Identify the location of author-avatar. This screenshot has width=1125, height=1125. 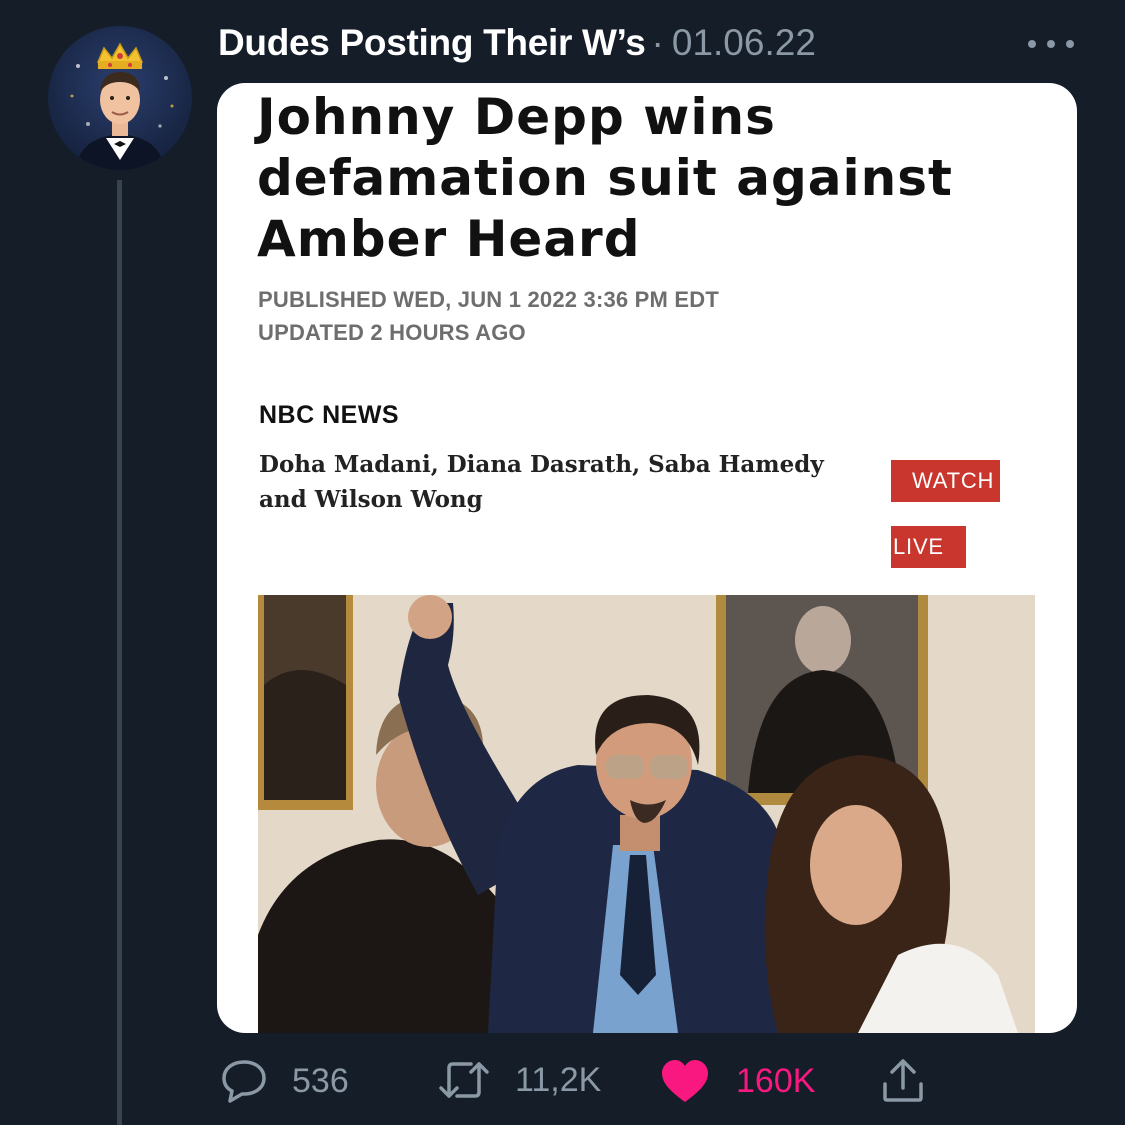
(120, 98).